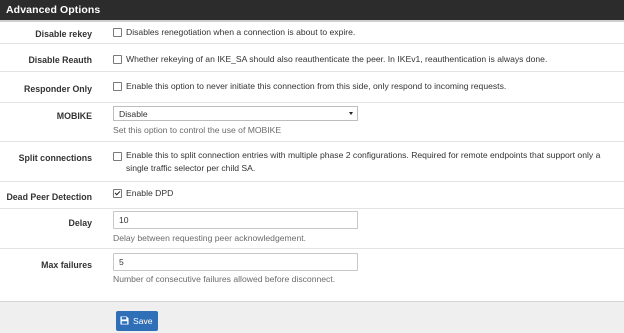 The height and width of the screenshot is (333, 624). What do you see at coordinates (143, 321) in the screenshot?
I see `save-button-label: Save` at bounding box center [143, 321].